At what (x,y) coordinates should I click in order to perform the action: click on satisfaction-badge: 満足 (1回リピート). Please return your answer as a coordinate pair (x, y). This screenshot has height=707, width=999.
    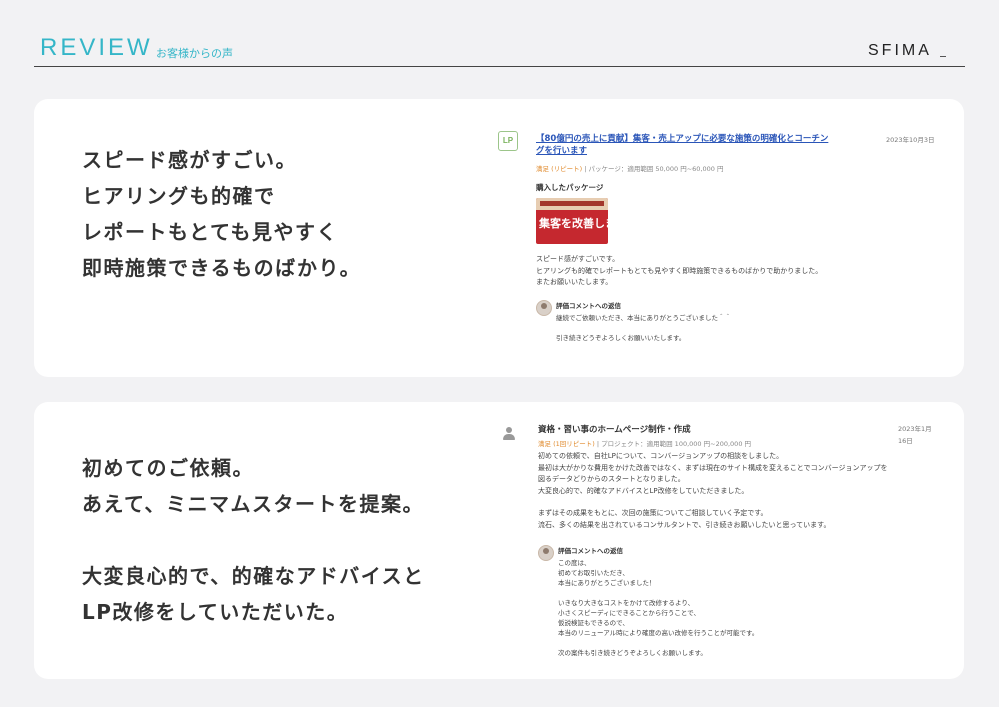
    Looking at the image, I should click on (566, 444).